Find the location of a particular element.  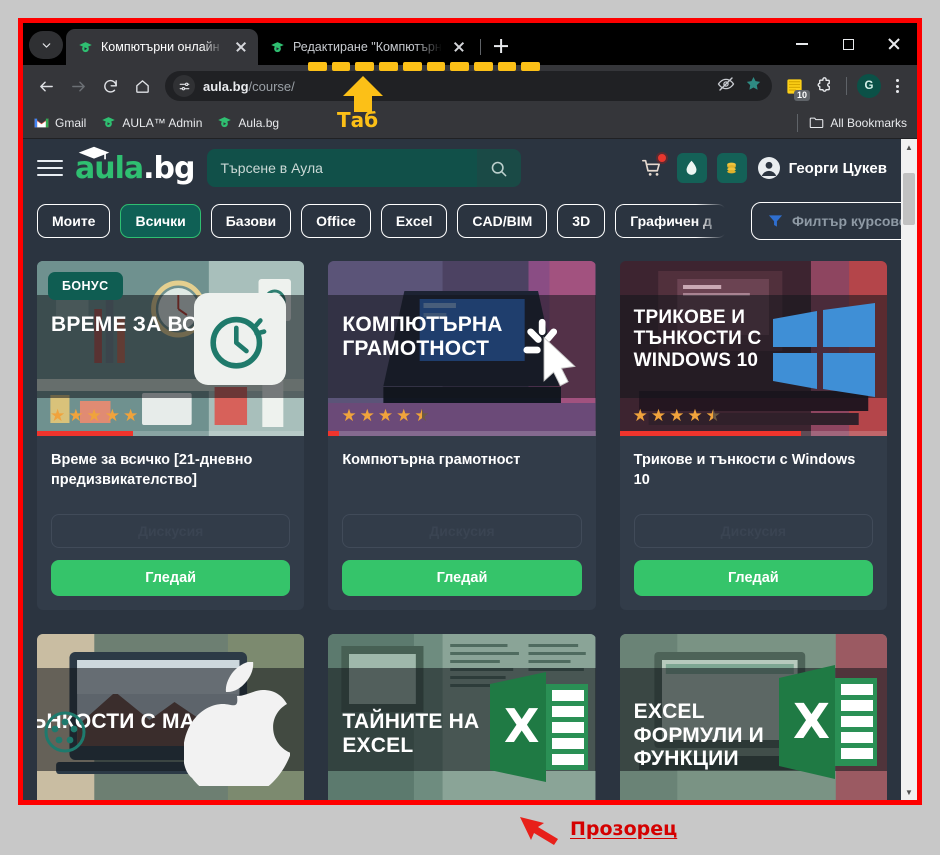

profile-button: G is located at coordinates (869, 86).